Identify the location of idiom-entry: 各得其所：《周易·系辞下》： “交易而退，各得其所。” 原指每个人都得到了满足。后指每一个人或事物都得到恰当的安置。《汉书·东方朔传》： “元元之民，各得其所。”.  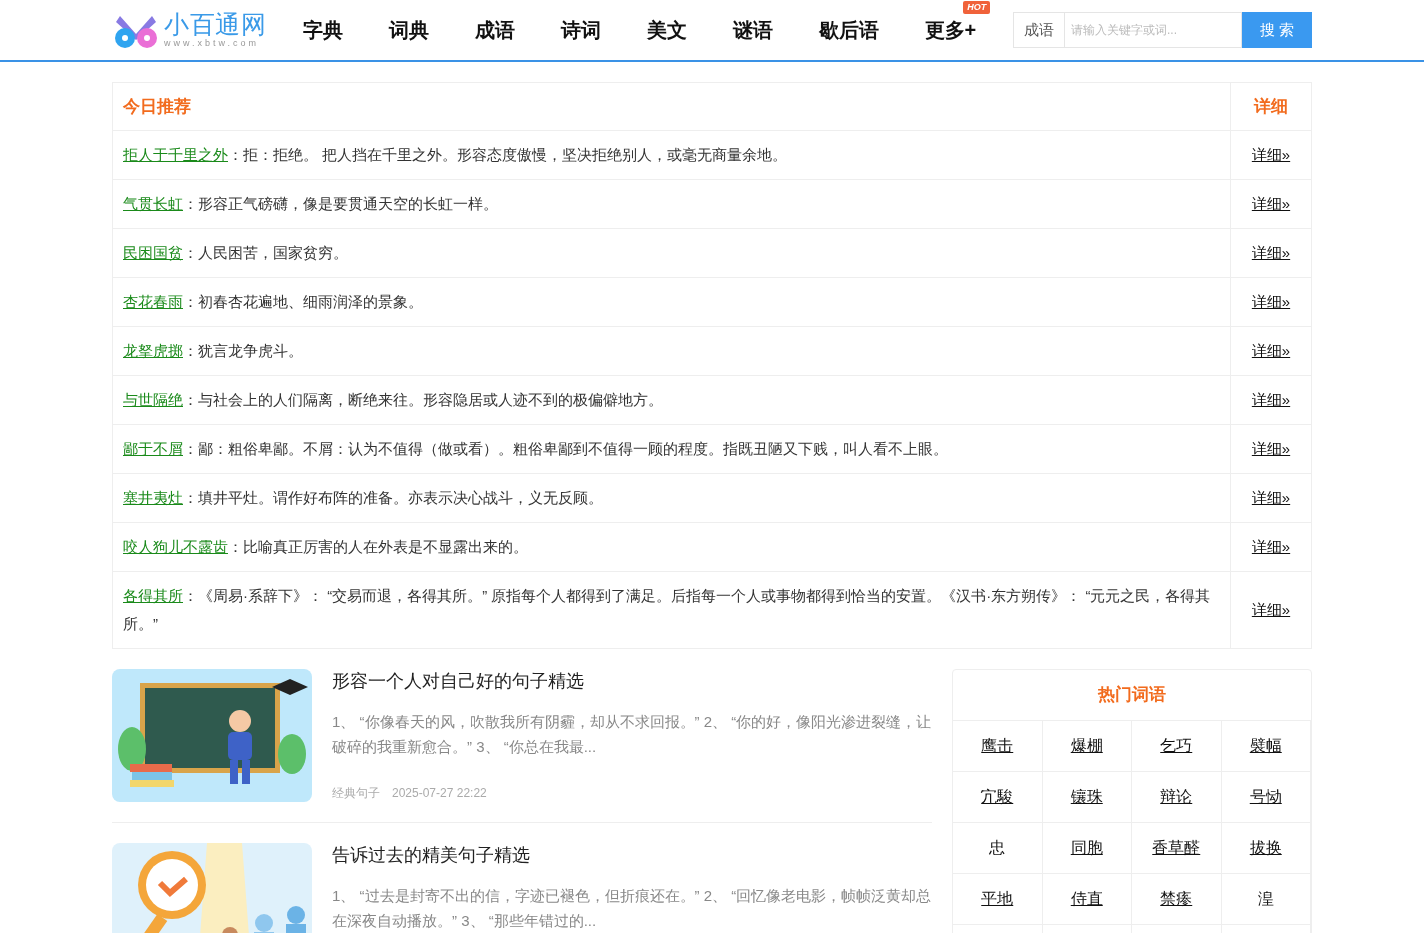
(667, 610).